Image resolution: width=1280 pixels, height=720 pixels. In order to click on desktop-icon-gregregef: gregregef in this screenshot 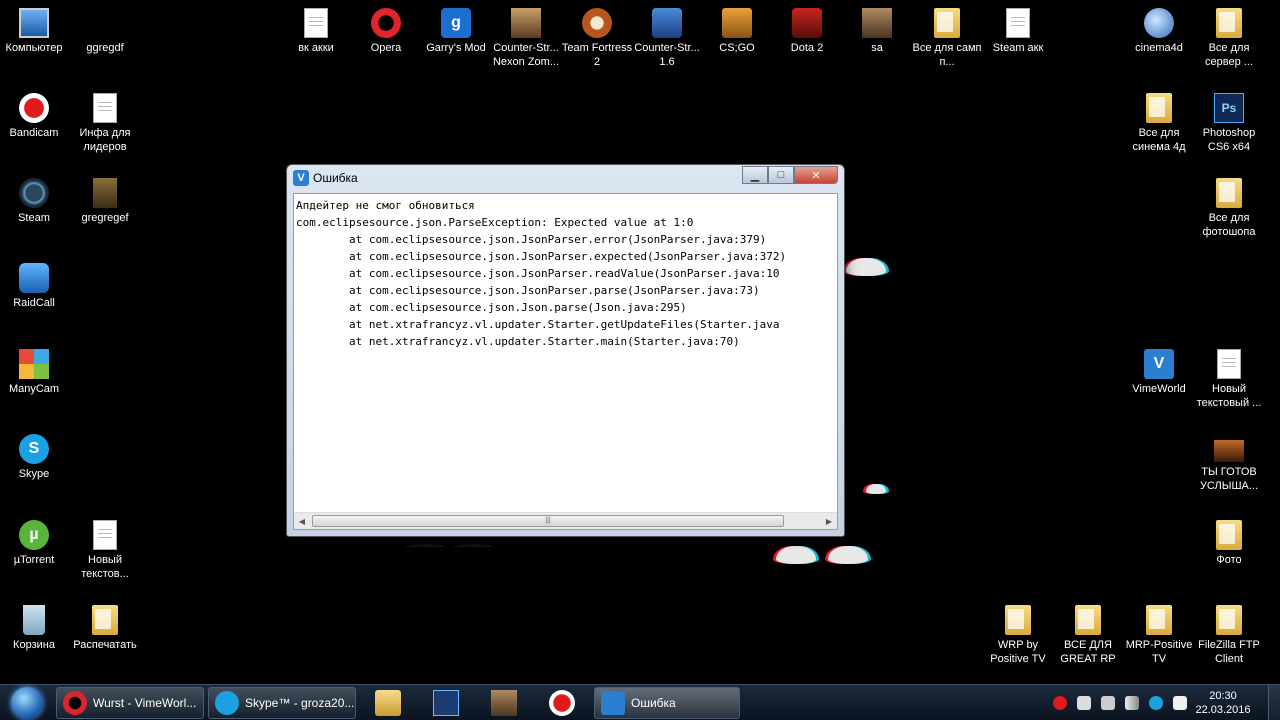, I will do `click(105, 201)`.